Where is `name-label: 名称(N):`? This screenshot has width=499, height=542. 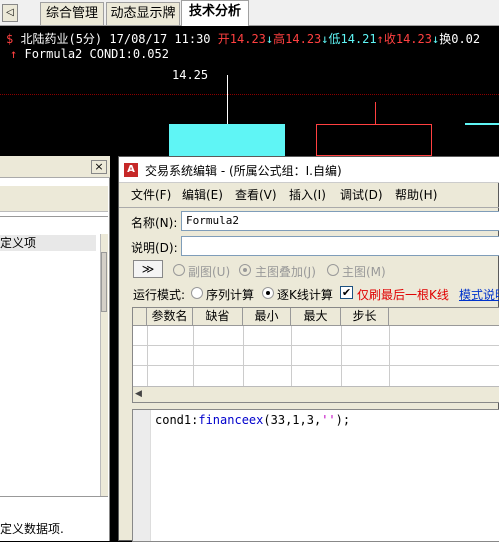
name-label: 名称(N): is located at coordinates (154, 223).